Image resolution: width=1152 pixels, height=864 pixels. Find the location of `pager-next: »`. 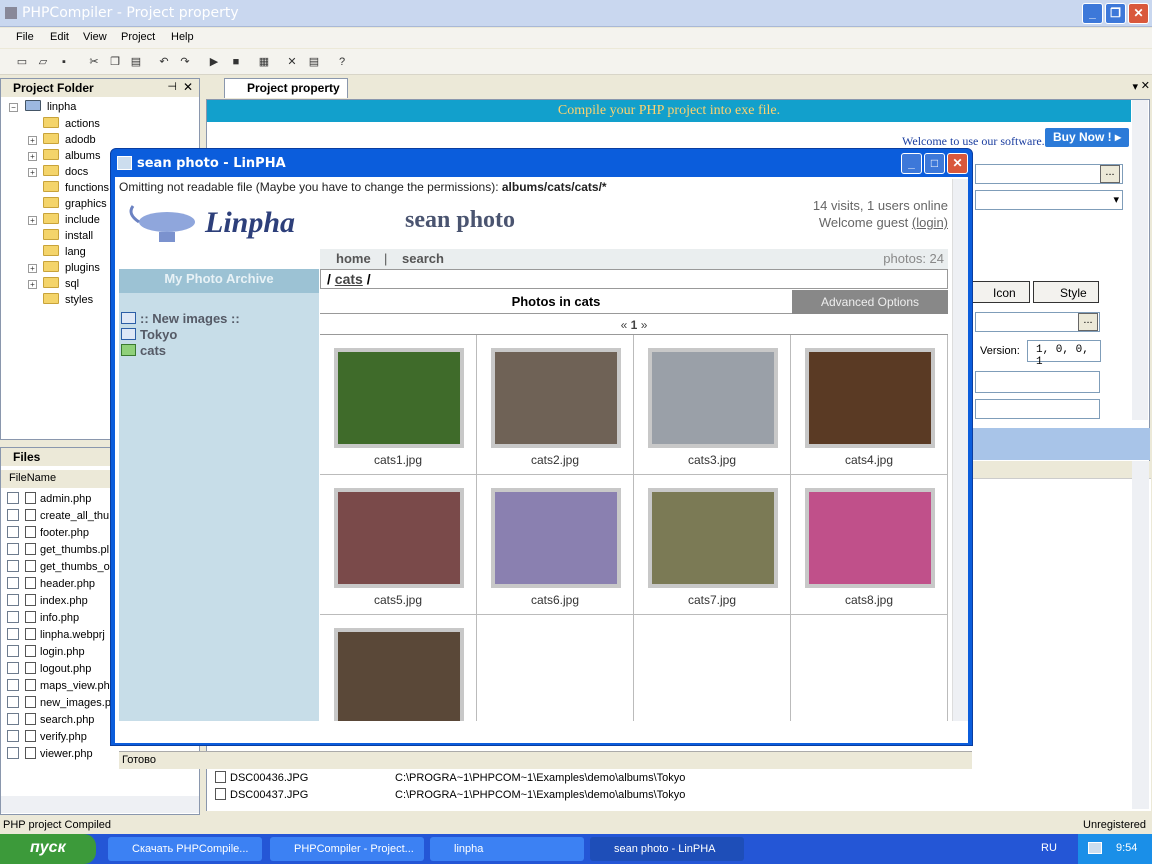

pager-next: » is located at coordinates (644, 325).